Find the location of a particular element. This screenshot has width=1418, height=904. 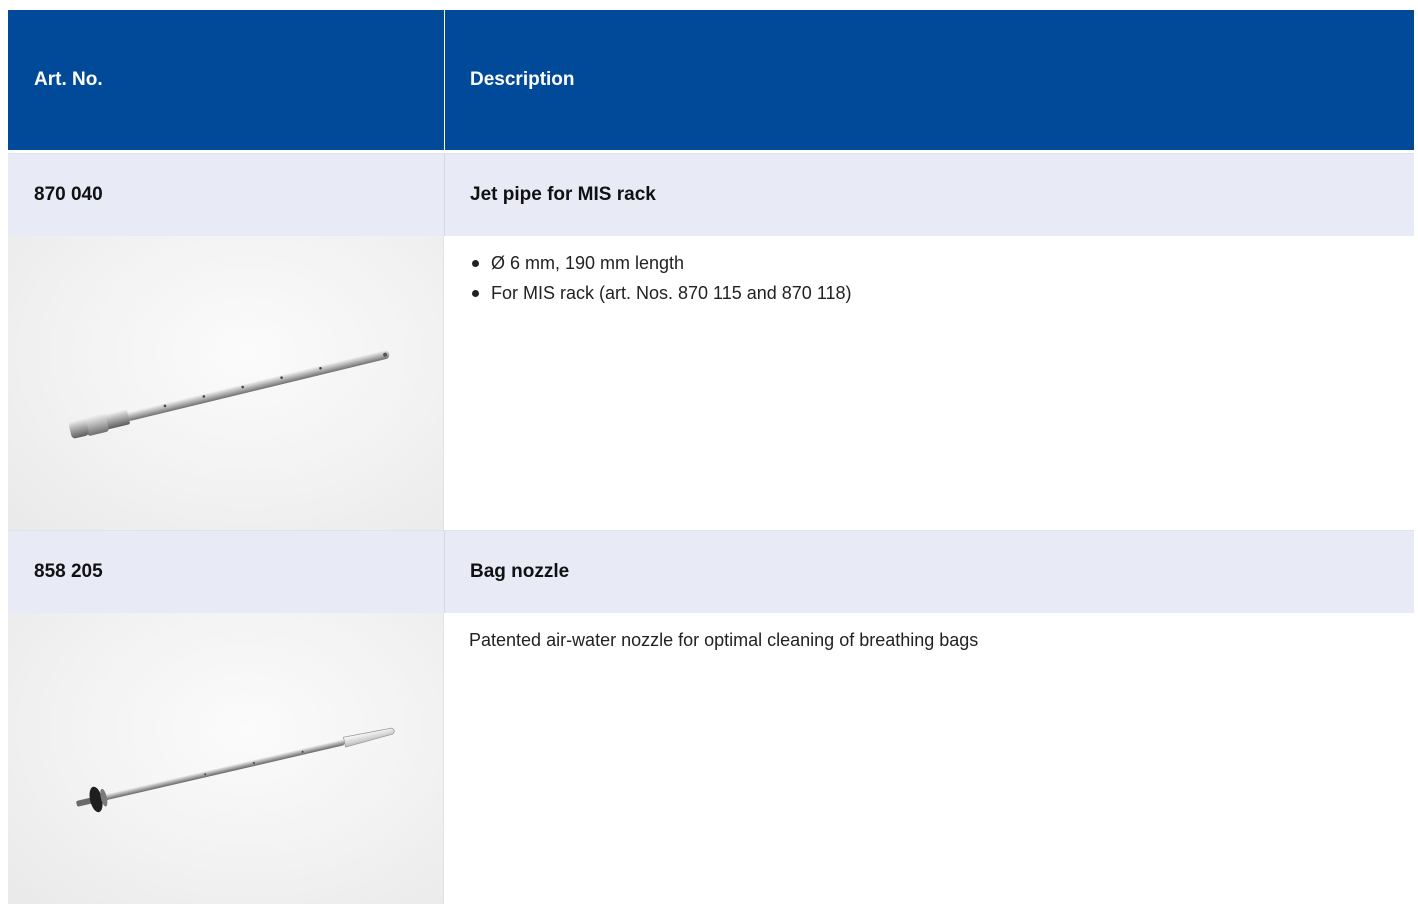

product-title: Bag nozzle is located at coordinates (929, 572).